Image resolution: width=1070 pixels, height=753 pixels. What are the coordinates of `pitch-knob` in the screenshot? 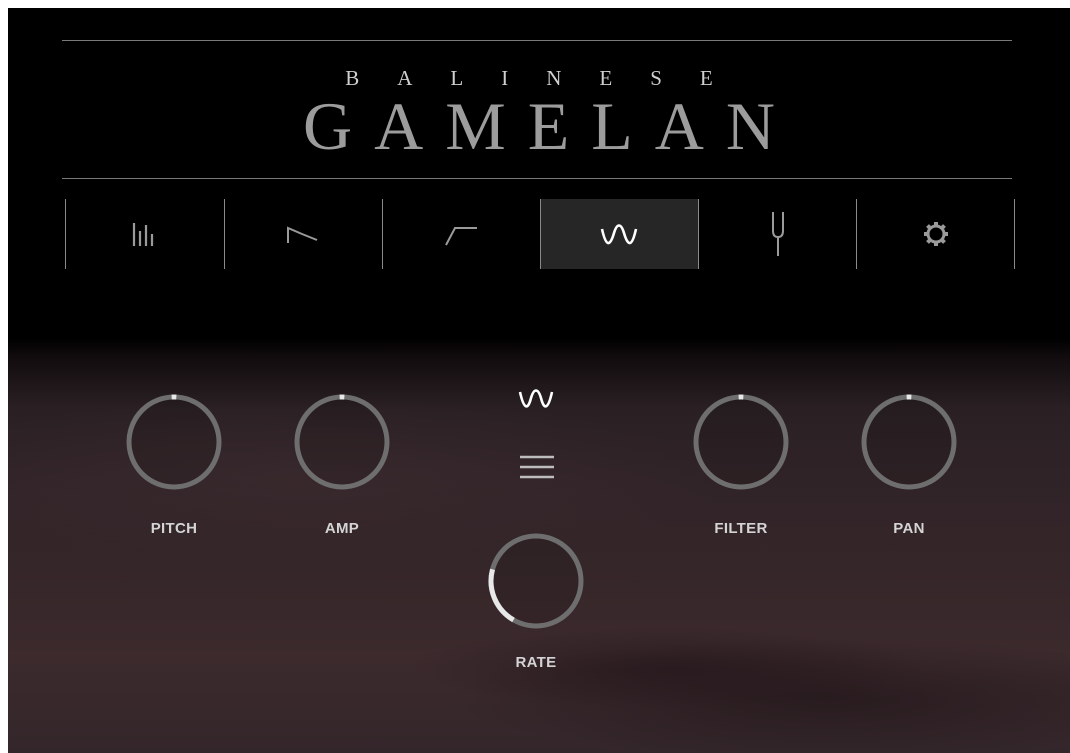 It's located at (174, 442).